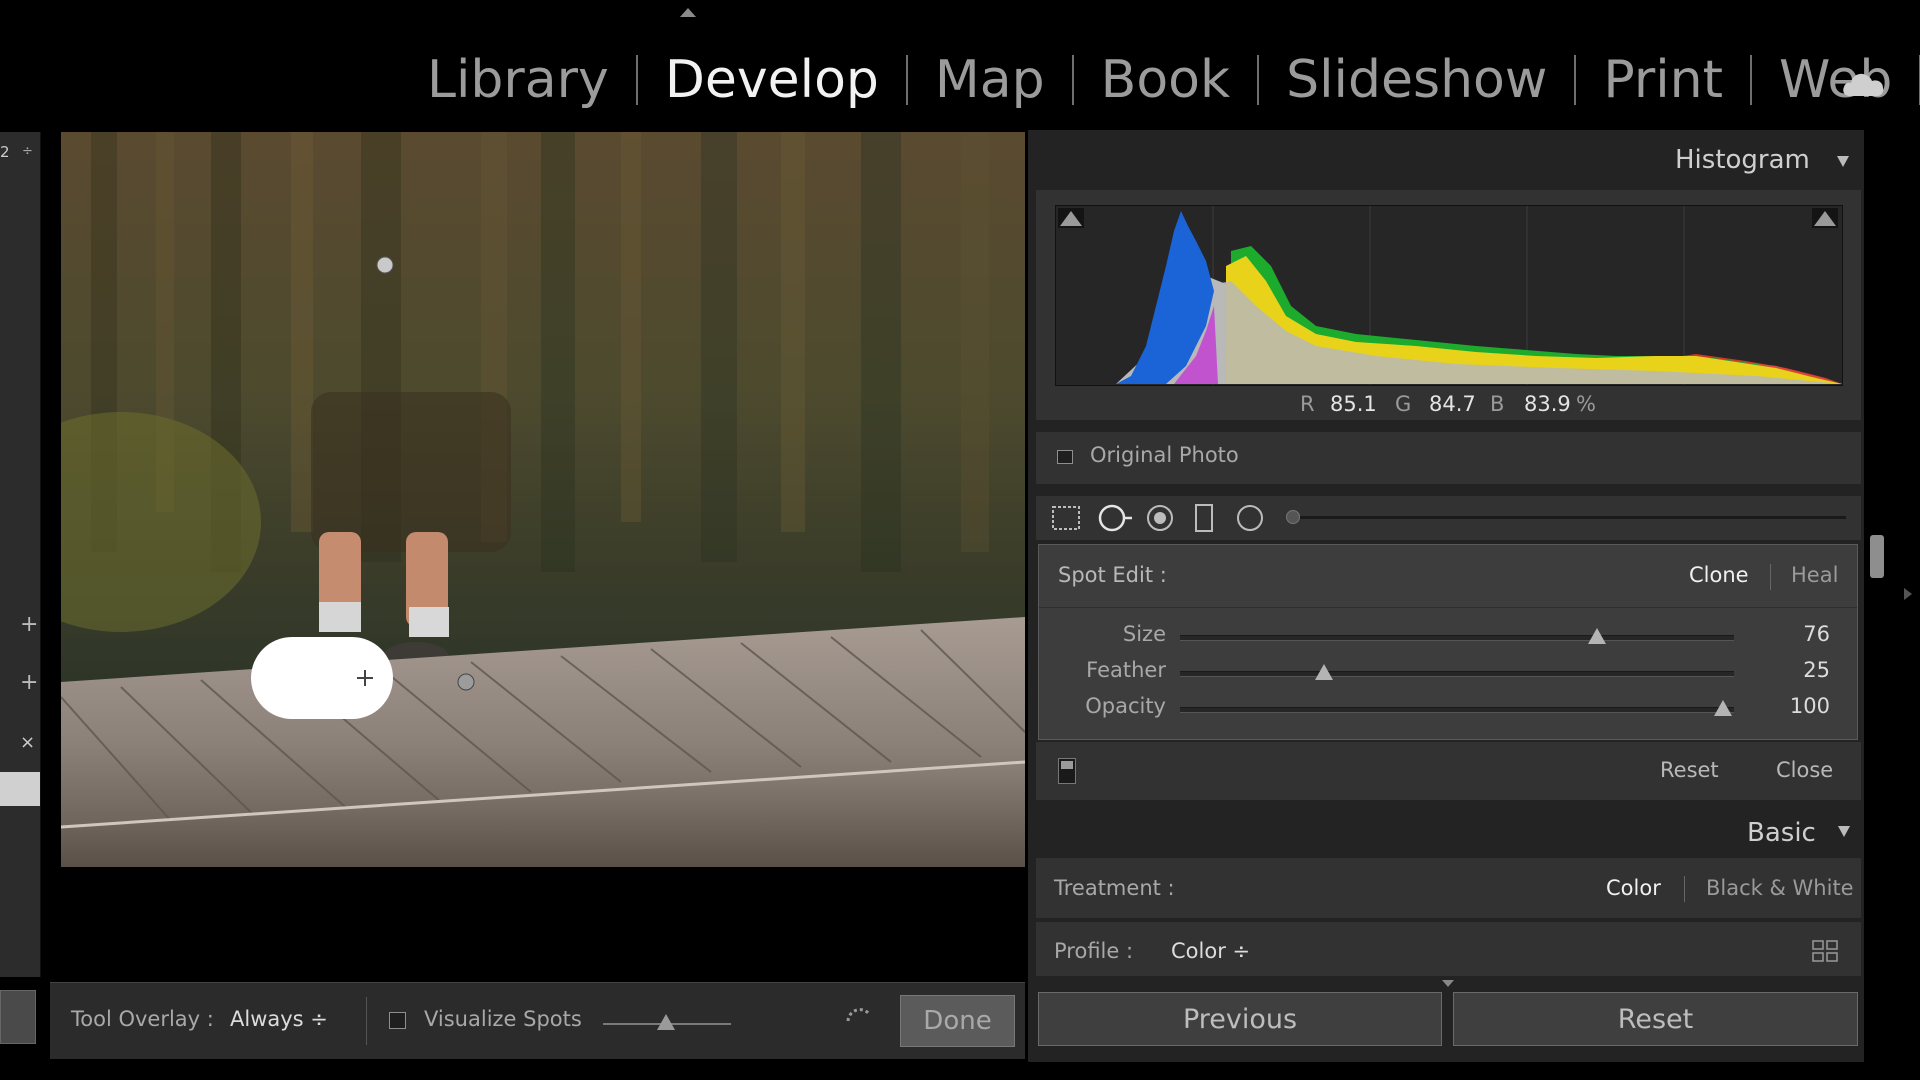  What do you see at coordinates (27, 151) in the screenshot?
I see `left-panel-stepper-icon: ÷` at bounding box center [27, 151].